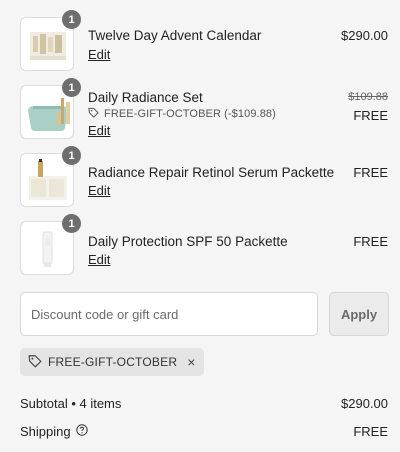 This screenshot has height=452, width=400. I want to click on product-name: Twelve Day Advent Calendar, so click(175, 35).